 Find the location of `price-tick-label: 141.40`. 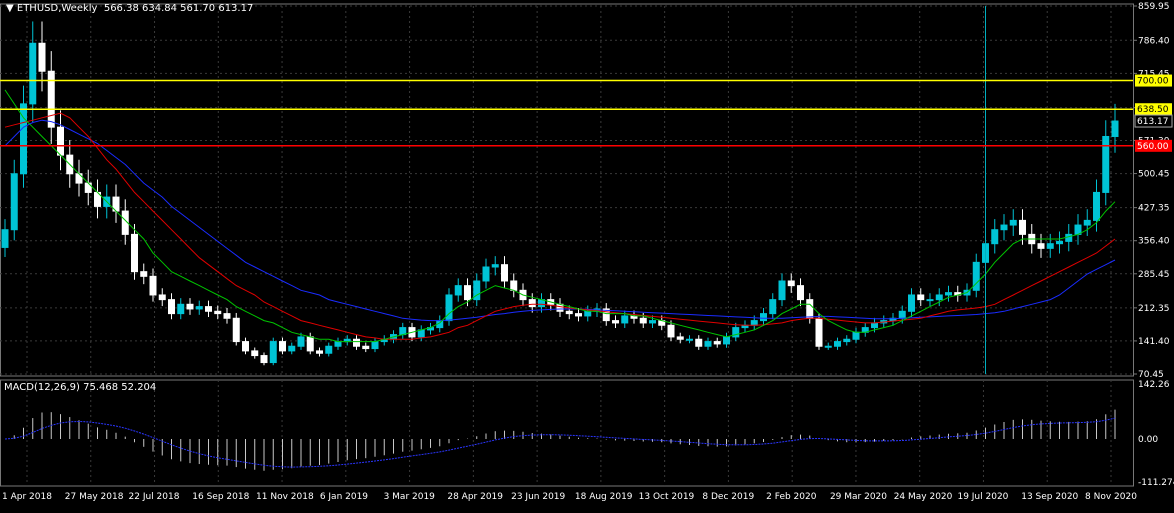

price-tick-label: 141.40 is located at coordinates (1154, 342).